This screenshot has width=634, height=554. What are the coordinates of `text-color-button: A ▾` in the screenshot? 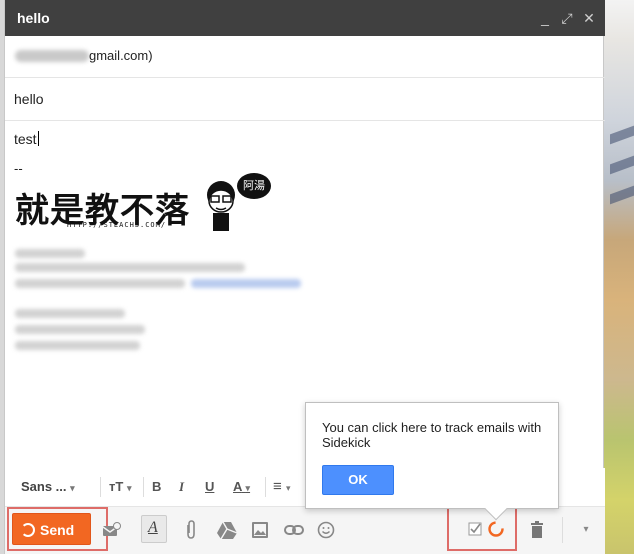 It's located at (241, 487).